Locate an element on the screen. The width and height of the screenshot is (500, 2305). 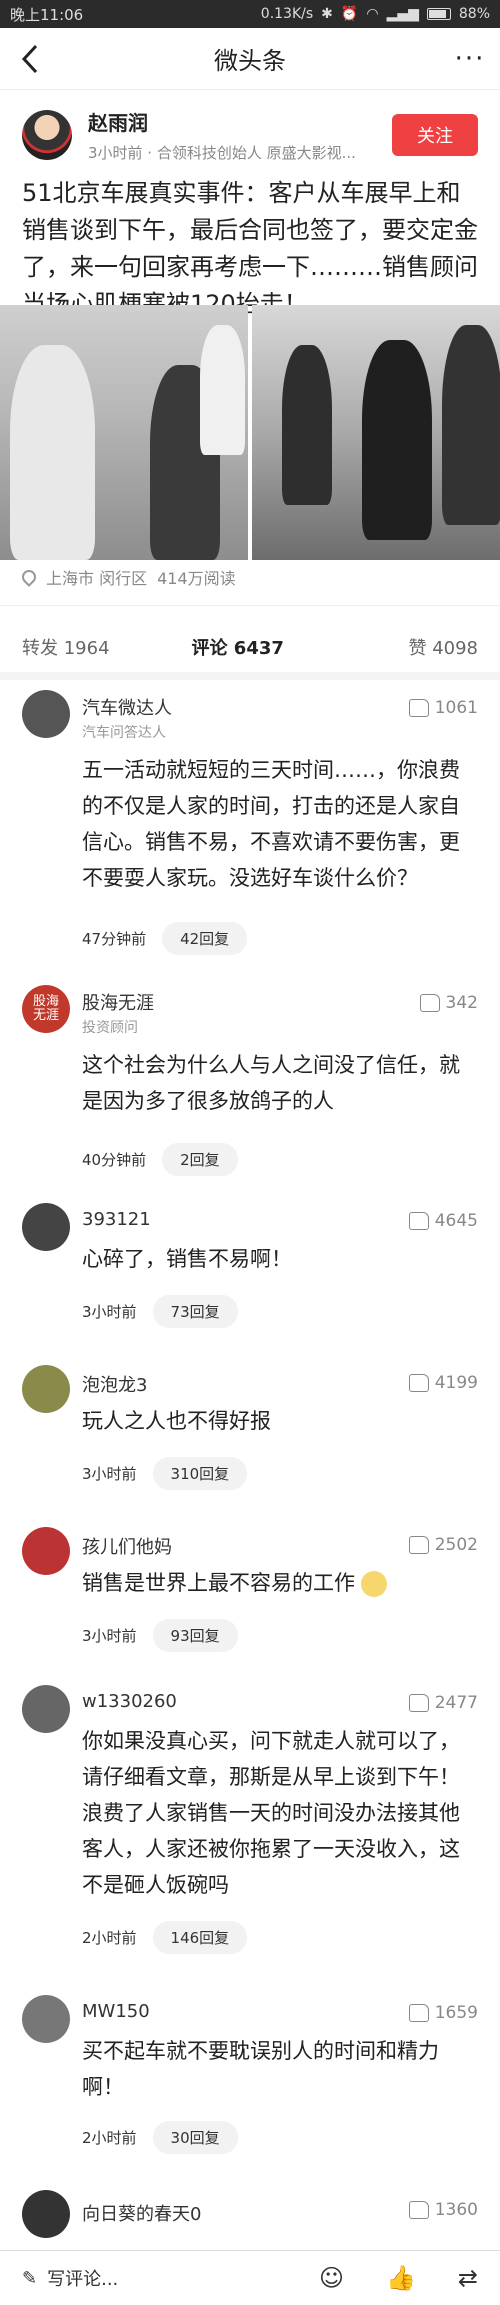
reply-count-button: 310回复 is located at coordinates (200, 1473).